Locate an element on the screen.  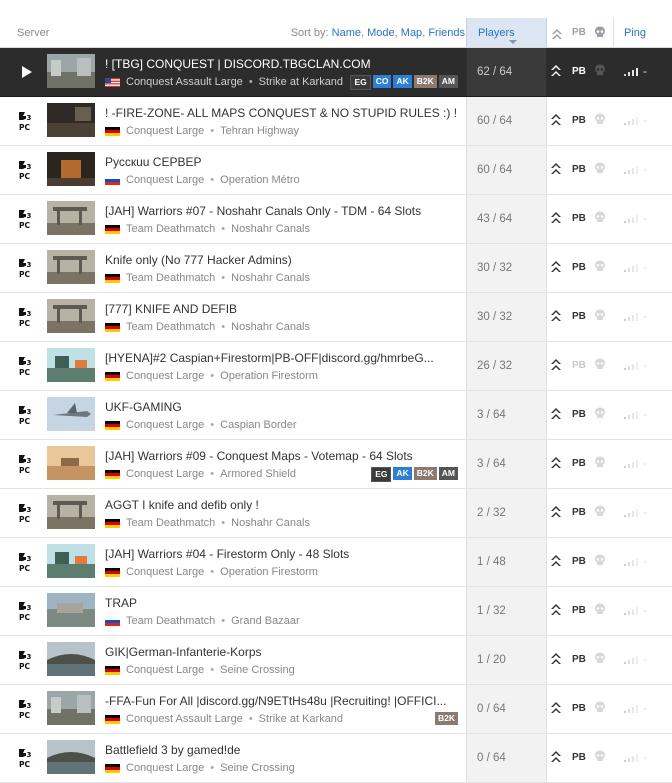
sort-mode: Mode is located at coordinates (381, 33).